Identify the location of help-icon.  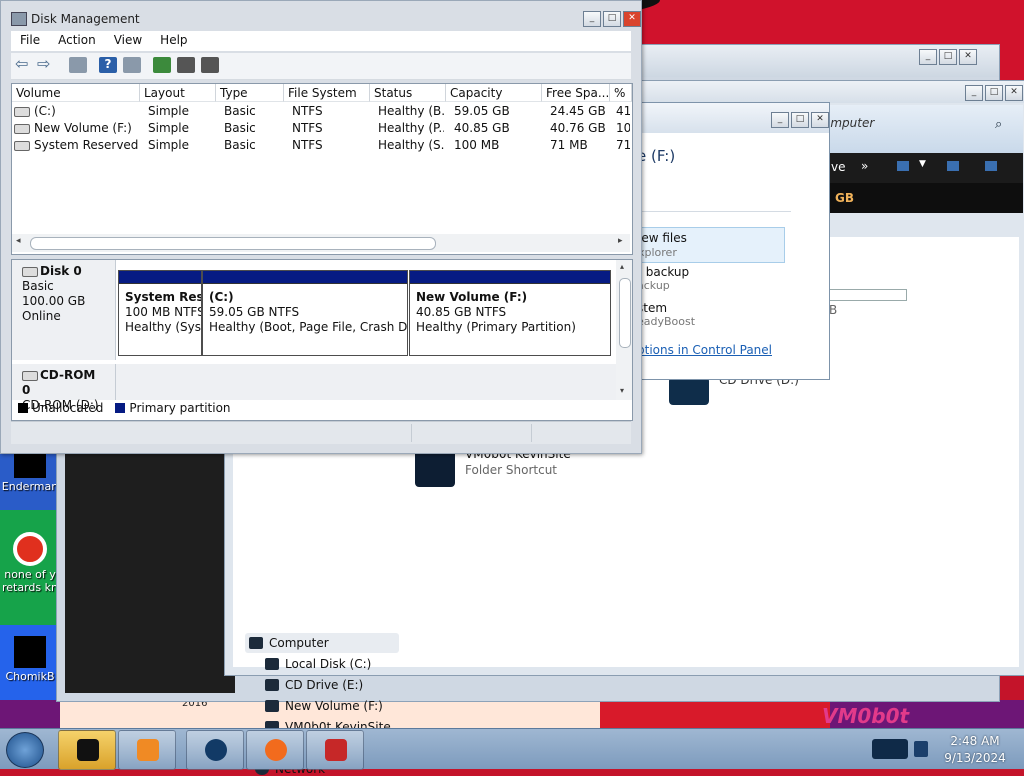
(991, 166).